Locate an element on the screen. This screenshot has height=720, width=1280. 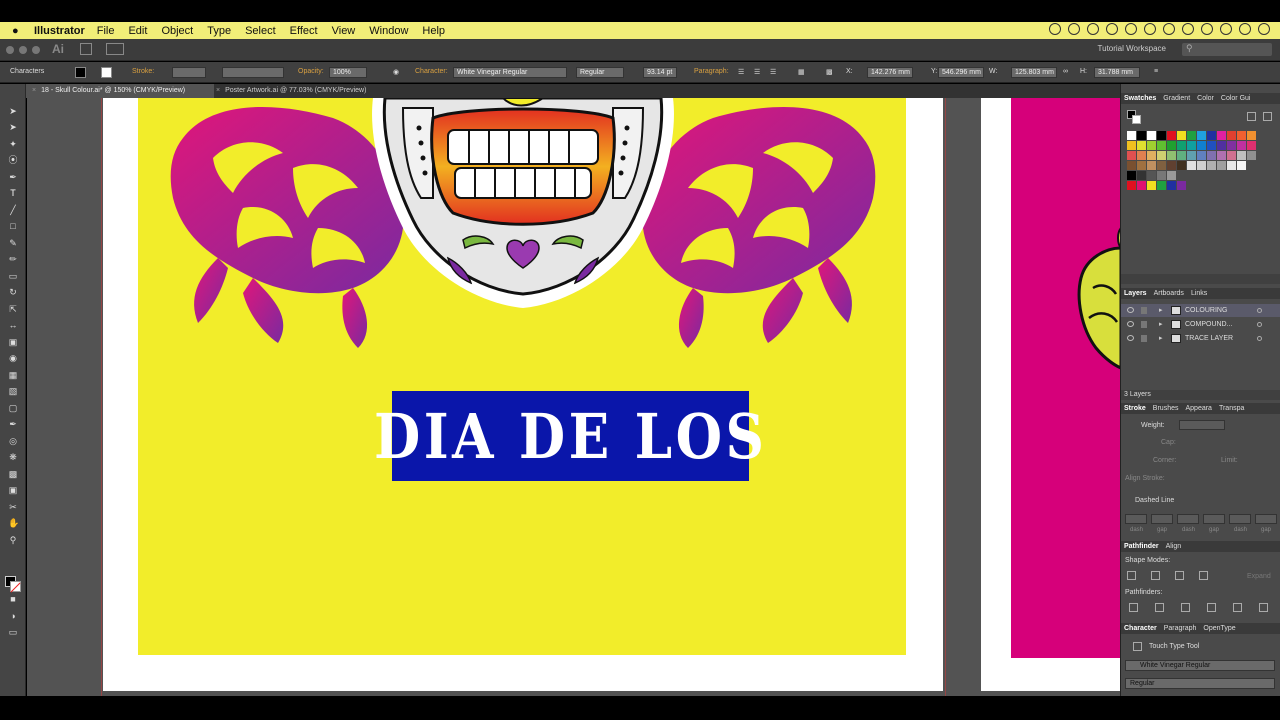
volume-icon is located at coordinates (1188, 29).